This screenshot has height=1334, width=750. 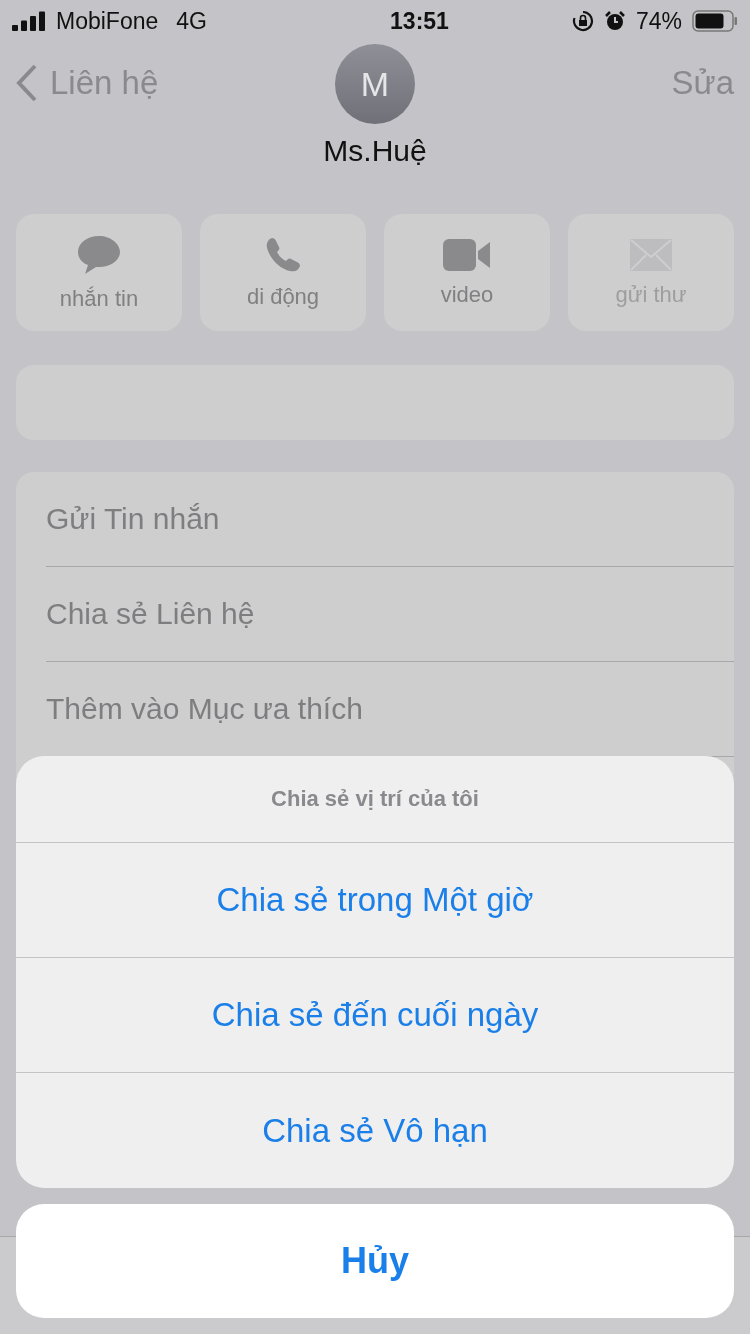 I want to click on video-camera-icon, so click(x=467, y=254).